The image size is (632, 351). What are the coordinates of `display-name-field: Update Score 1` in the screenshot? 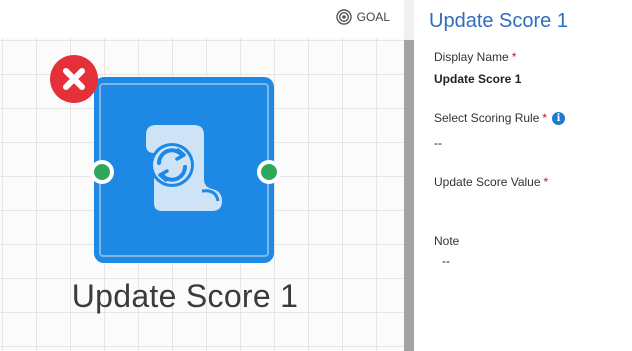 It's located at (477, 79).